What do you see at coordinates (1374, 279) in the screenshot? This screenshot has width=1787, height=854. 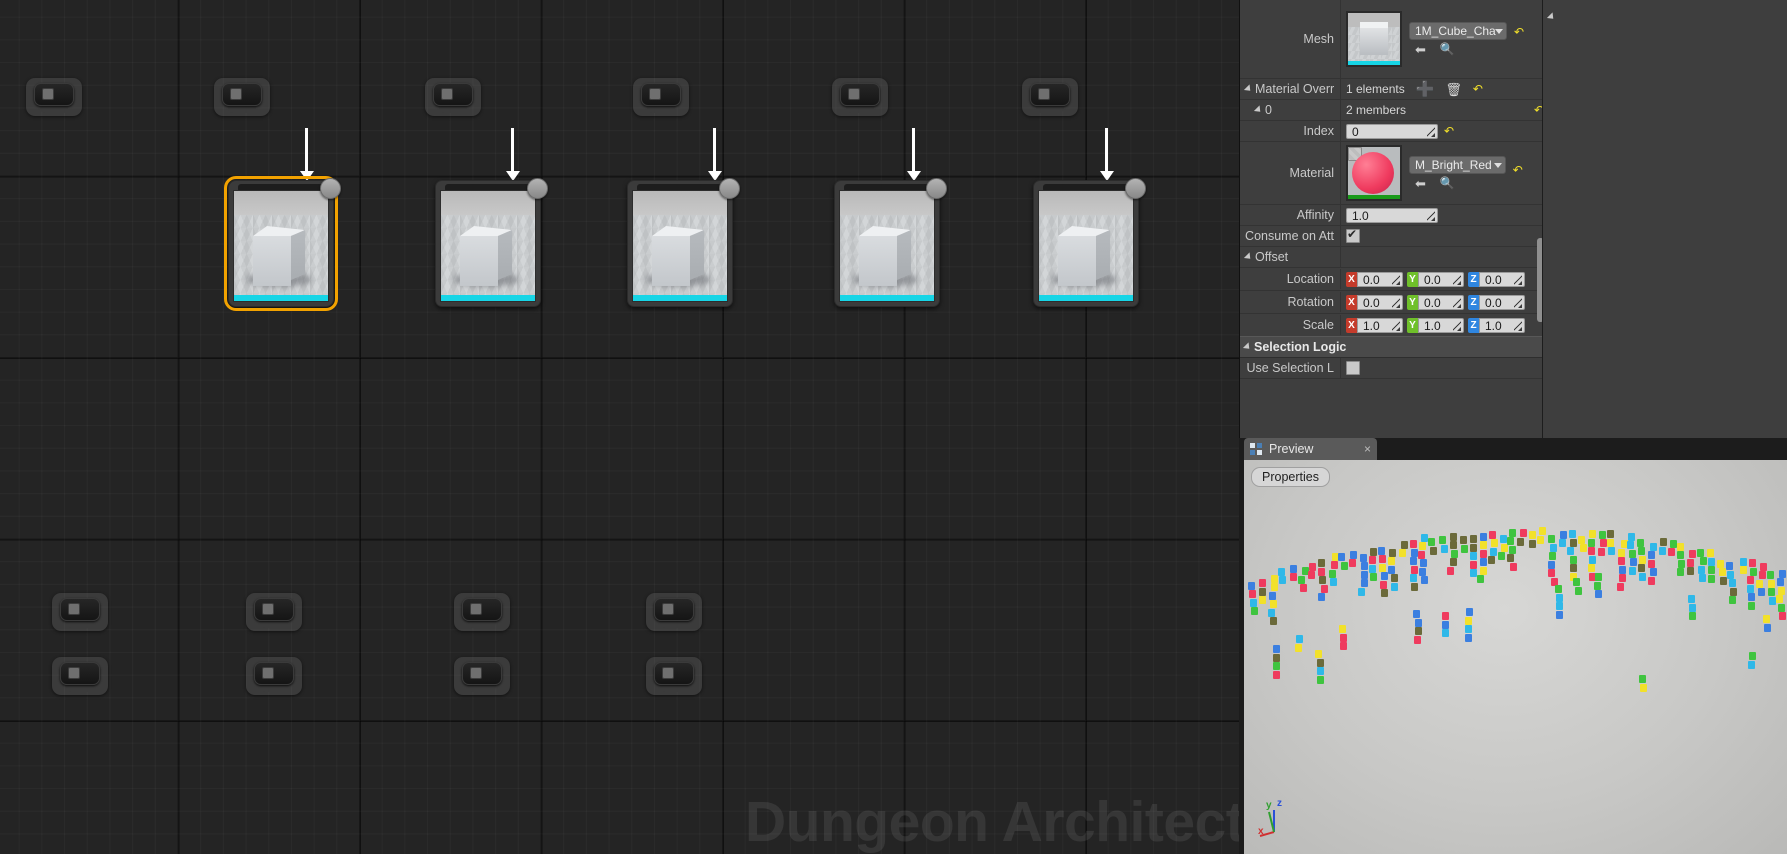 I see `location-x-field: X 0.0` at bounding box center [1374, 279].